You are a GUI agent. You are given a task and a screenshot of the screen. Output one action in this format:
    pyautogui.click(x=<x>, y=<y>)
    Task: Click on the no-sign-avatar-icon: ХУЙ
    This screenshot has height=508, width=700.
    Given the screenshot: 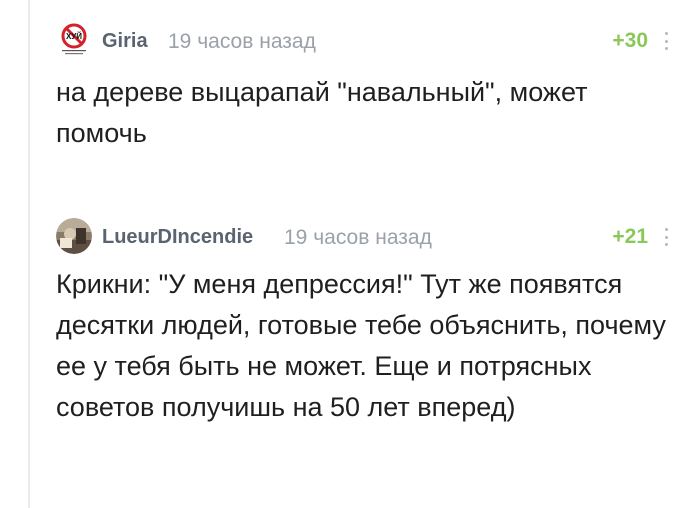 What is the action you would take?
    pyautogui.click(x=74, y=40)
    